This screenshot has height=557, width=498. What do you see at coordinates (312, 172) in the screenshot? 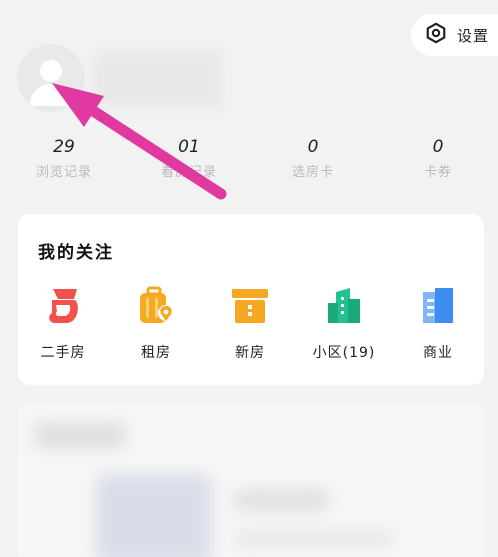
I see `stat-label: 选房卡` at bounding box center [312, 172].